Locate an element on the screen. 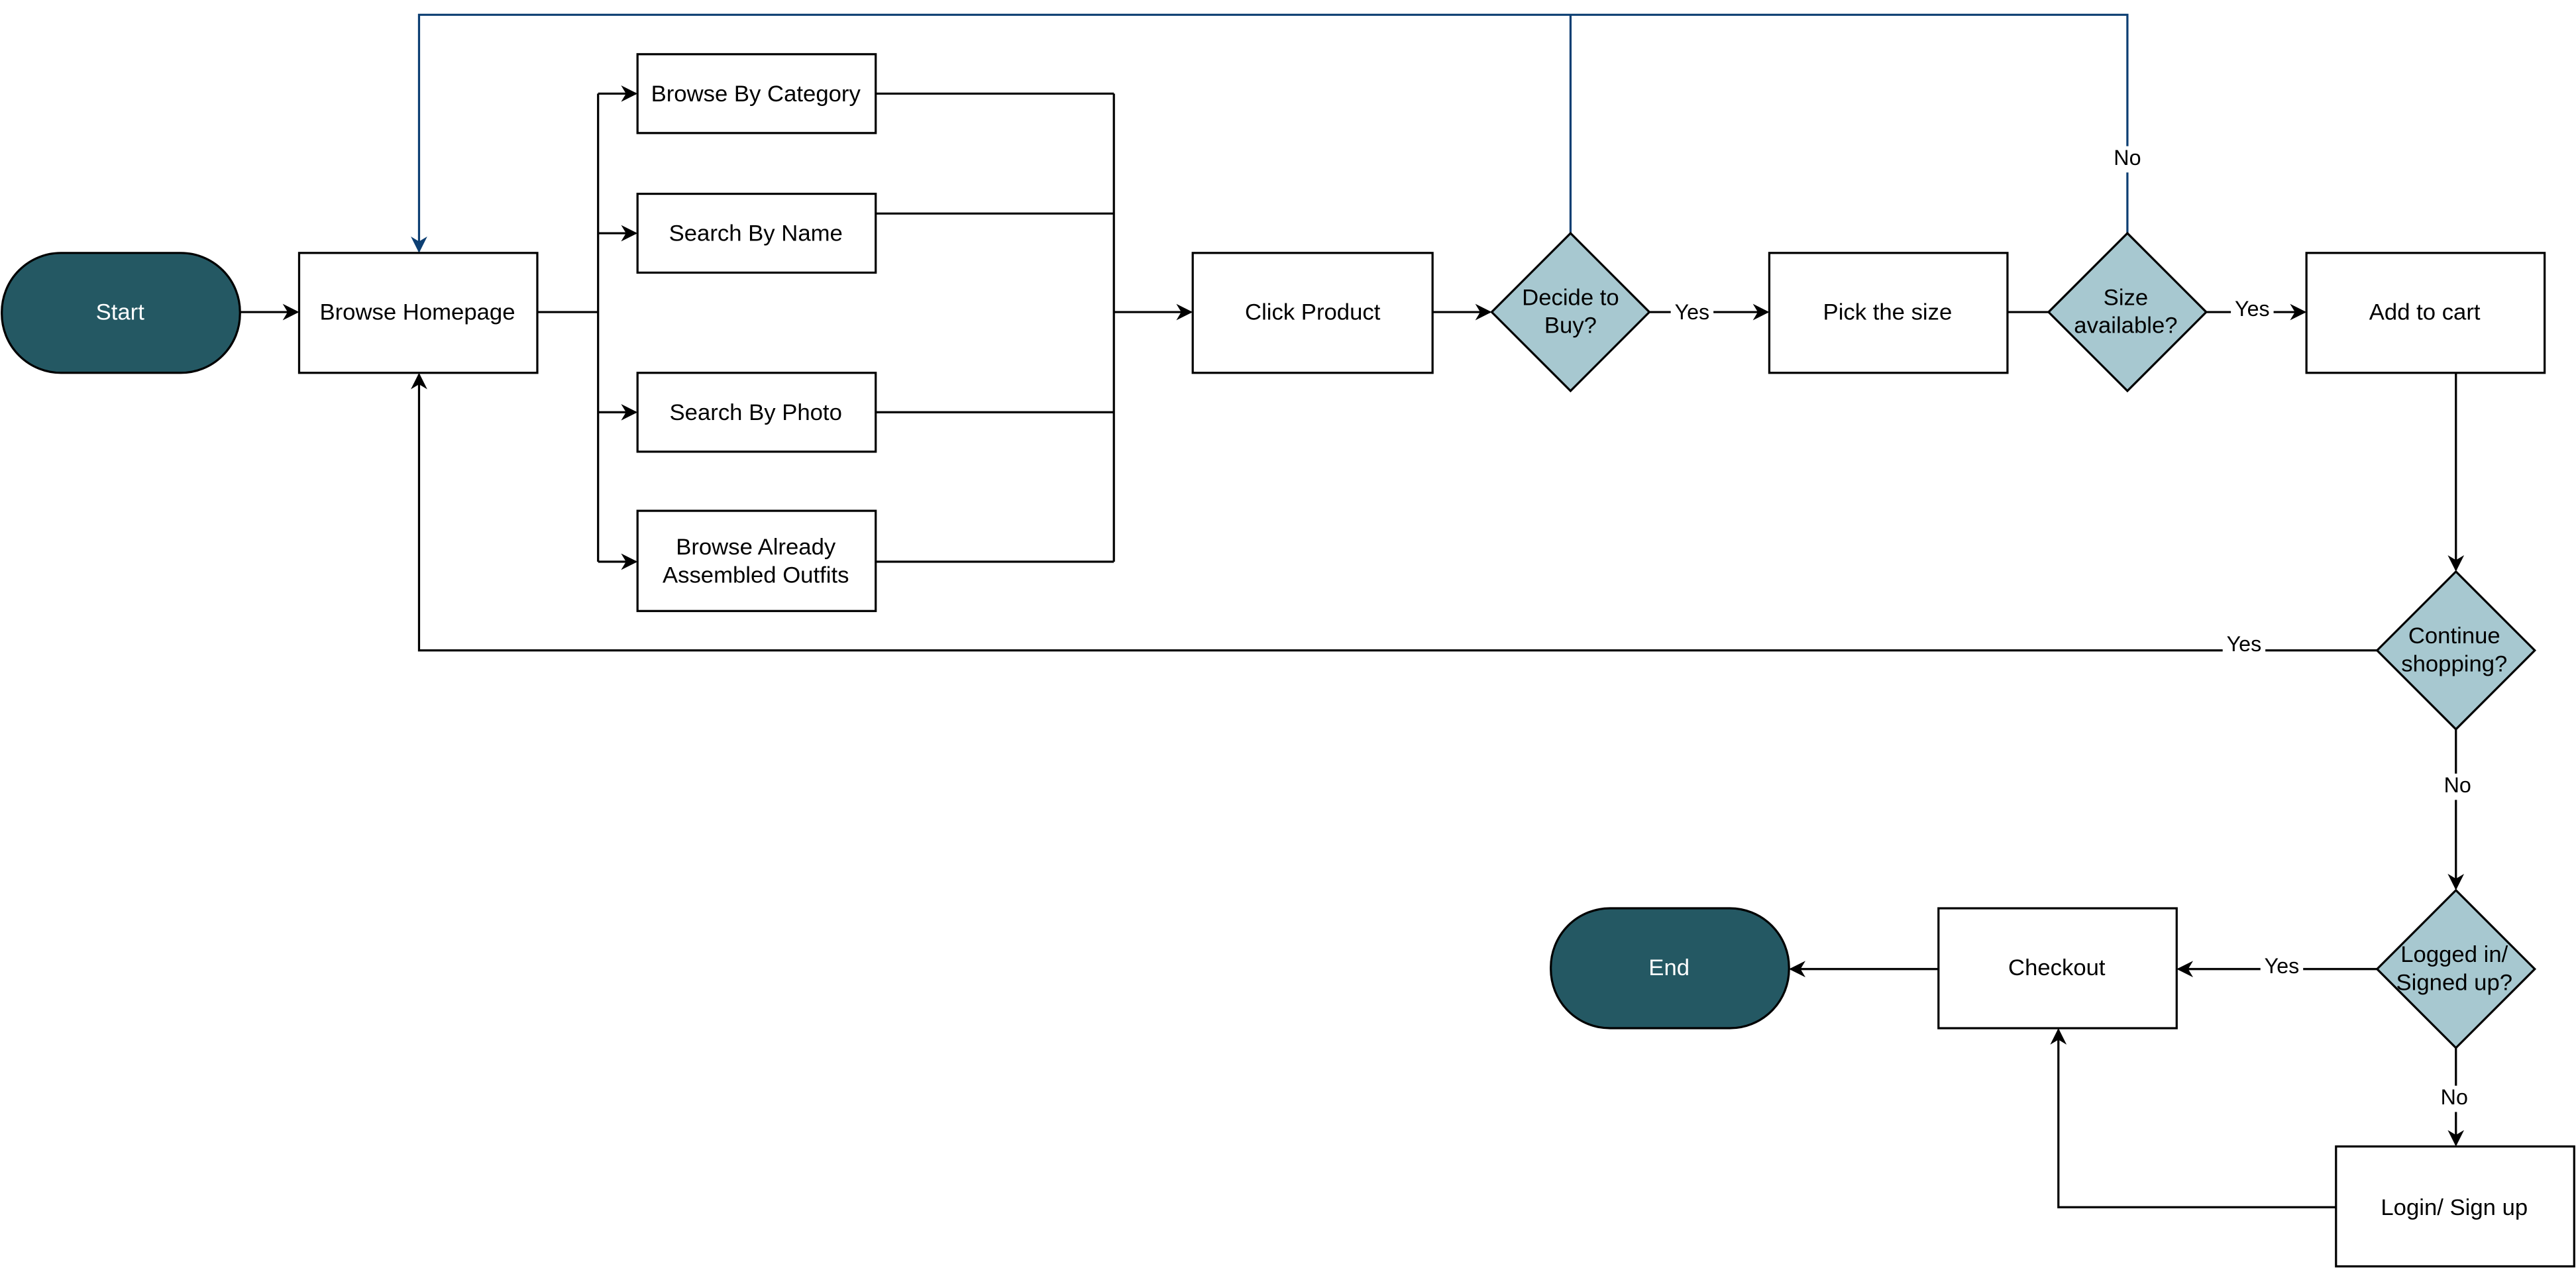 This screenshot has width=2576, height=1268. search-name-node: Search By Name is located at coordinates (756, 233).